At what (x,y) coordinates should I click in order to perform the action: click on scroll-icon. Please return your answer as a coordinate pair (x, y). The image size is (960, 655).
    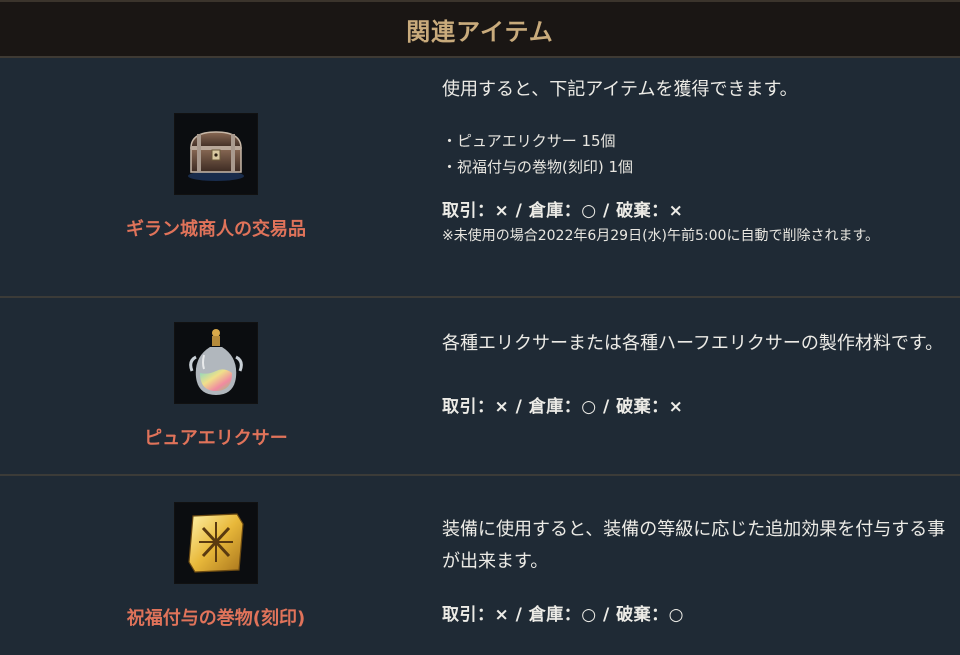
    Looking at the image, I should click on (216, 542).